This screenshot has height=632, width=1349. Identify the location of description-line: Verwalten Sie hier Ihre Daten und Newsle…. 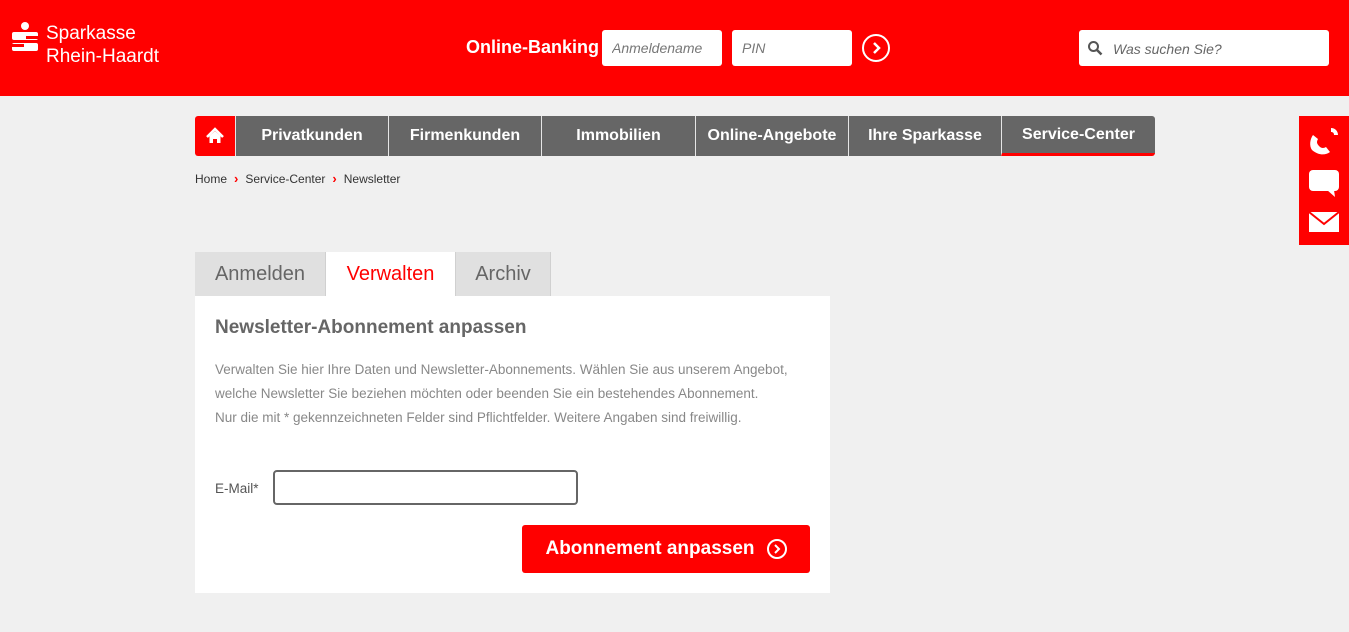
(501, 369).